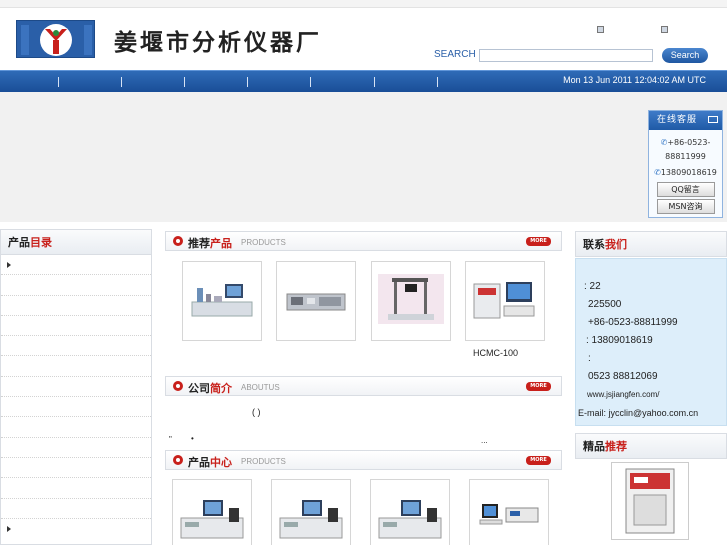 This screenshot has width=727, height=545. Describe the element at coordinates (363, 241) in the screenshot. I see `recommended-products-header: 推荐产品 PRODUCTS MORE` at that location.